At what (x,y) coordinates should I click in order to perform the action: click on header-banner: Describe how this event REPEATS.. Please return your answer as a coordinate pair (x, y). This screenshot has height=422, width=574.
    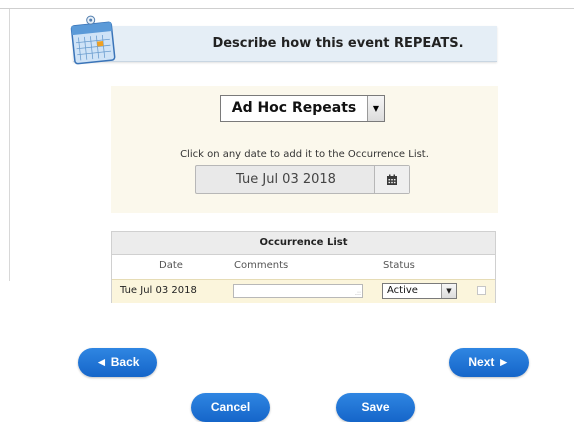
    Looking at the image, I should click on (285, 44).